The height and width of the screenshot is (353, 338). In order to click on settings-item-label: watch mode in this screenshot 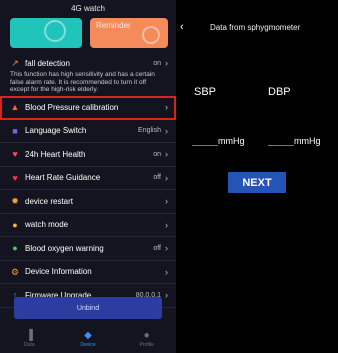, I will do `click(47, 225)`.